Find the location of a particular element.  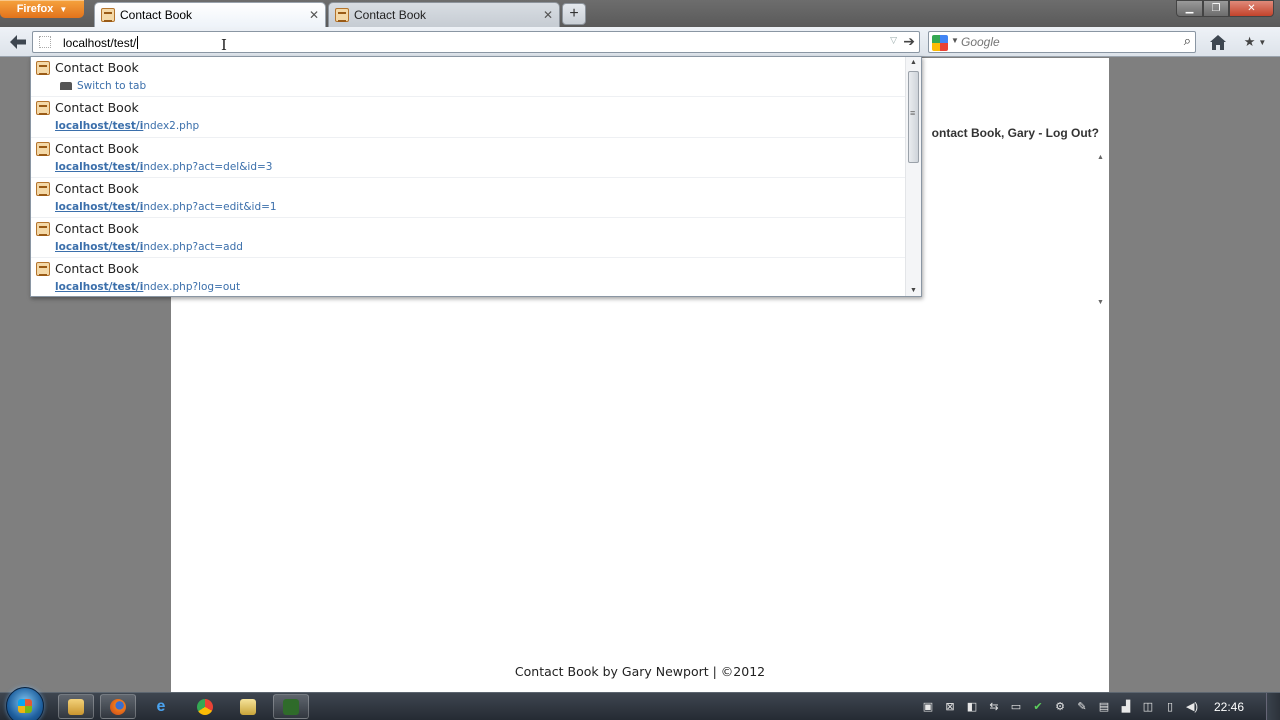

firefox-menu-button: Firefox ▼ is located at coordinates (42, 9).